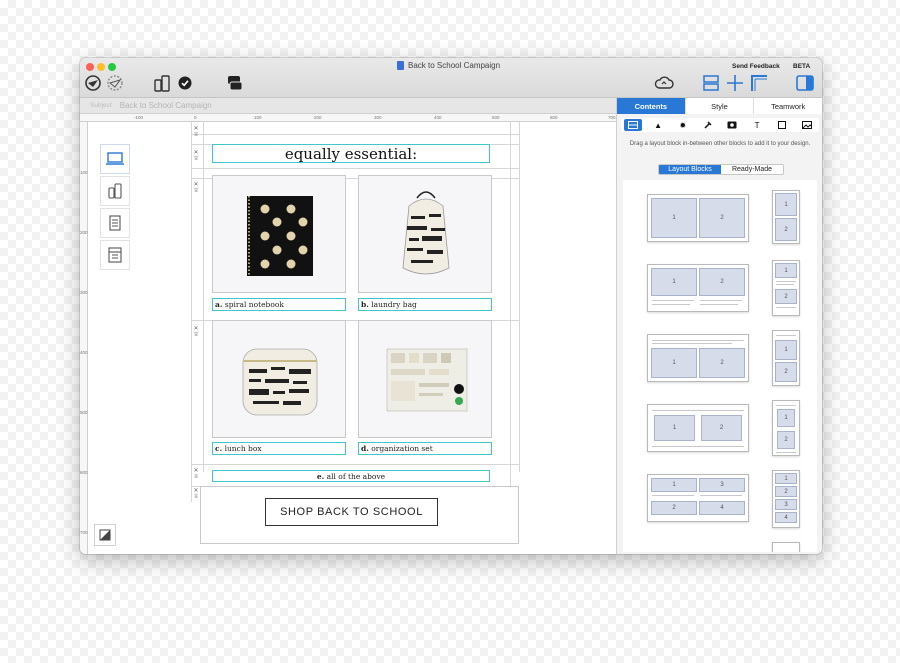 This screenshot has width=900, height=663. Describe the element at coordinates (805, 83) in the screenshot. I see `sidebar-toggle-icon` at that location.